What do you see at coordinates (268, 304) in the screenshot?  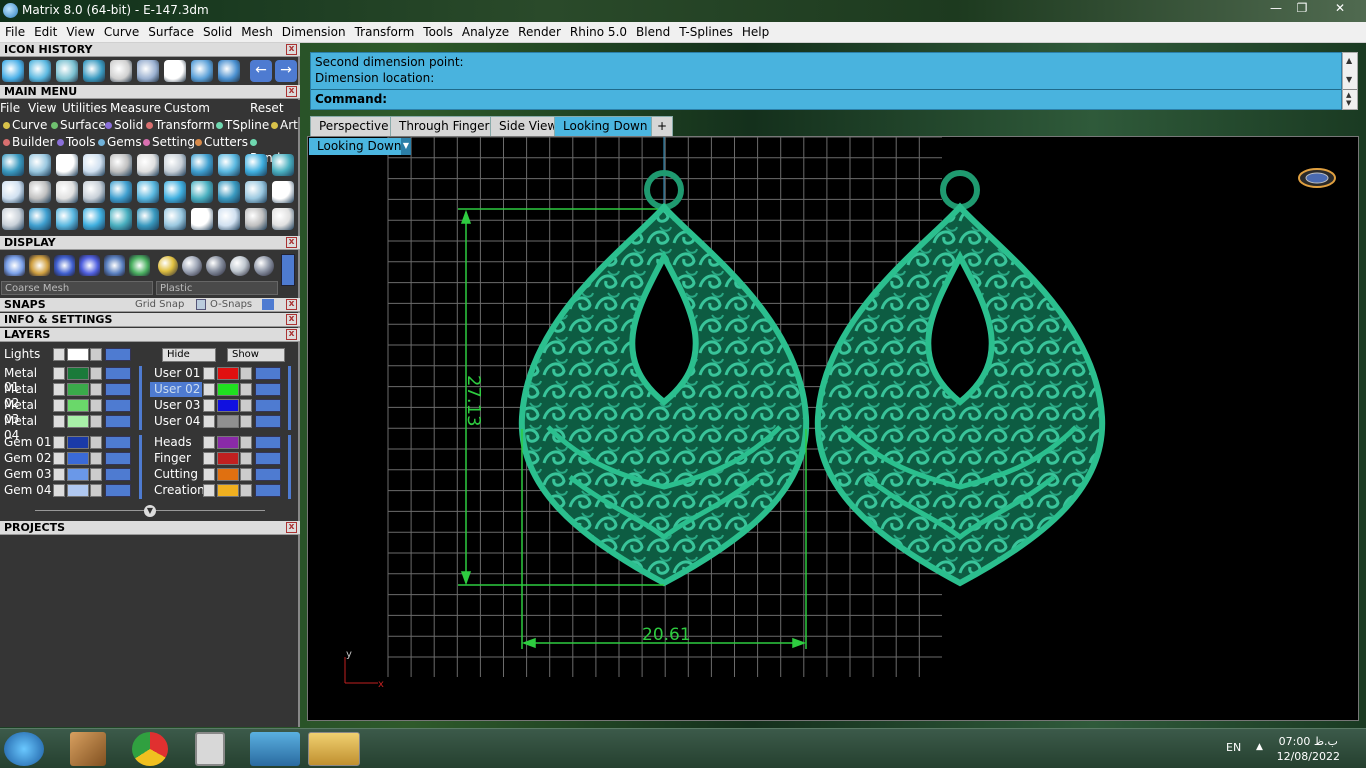 I see `snap-settings-button` at bounding box center [268, 304].